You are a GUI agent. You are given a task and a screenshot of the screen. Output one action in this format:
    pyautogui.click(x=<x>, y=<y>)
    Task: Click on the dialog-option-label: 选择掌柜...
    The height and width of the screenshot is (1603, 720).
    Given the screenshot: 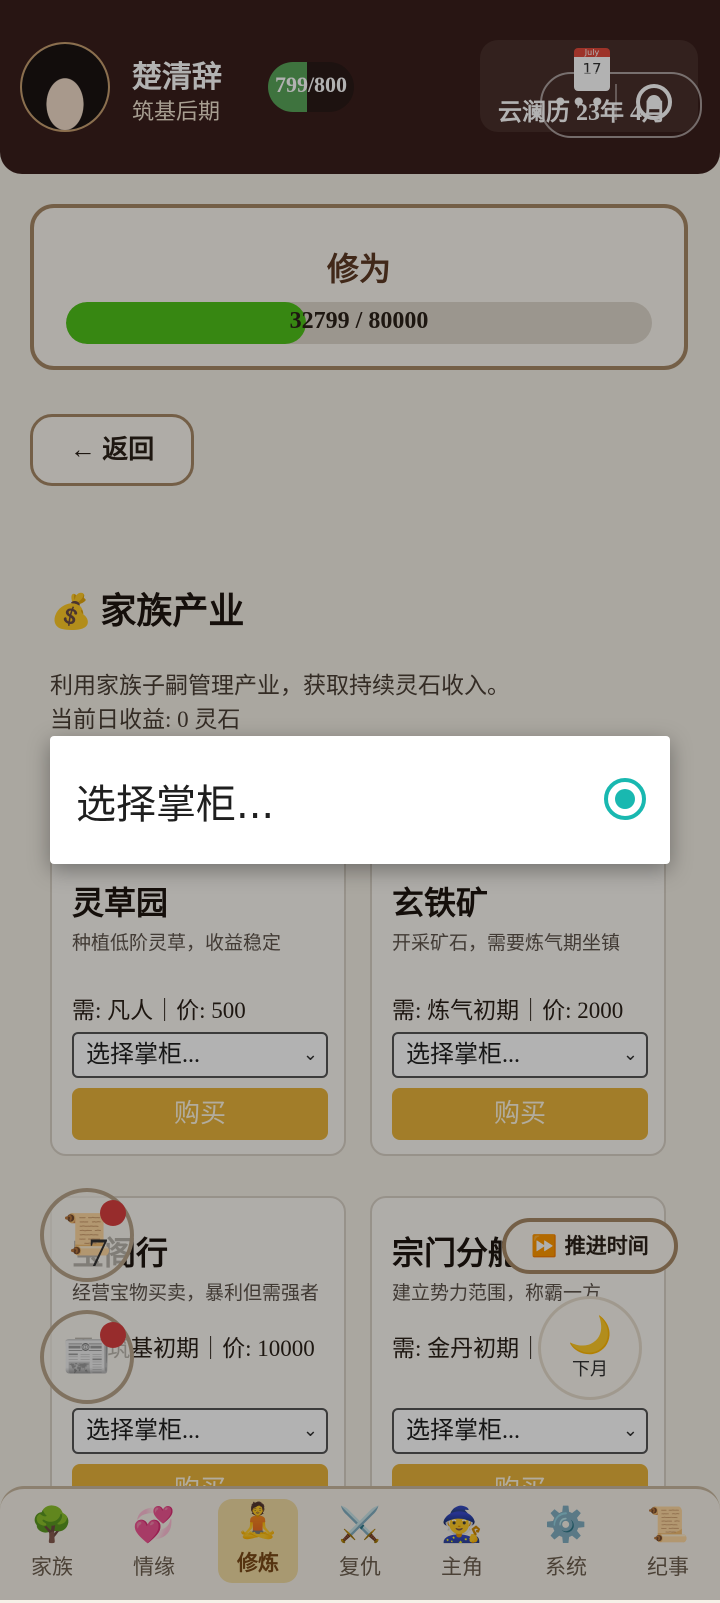 What is the action you would take?
    pyautogui.click(x=175, y=801)
    